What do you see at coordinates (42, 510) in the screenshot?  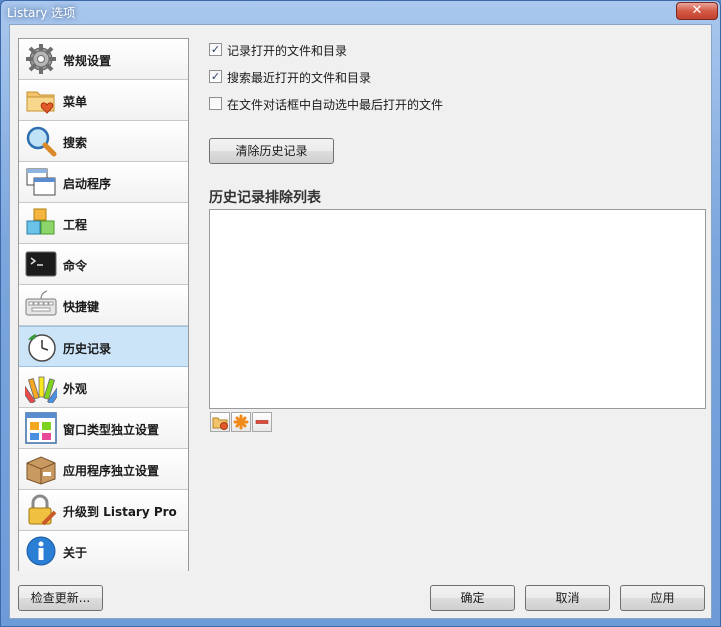 I see `lock-pen-icon` at bounding box center [42, 510].